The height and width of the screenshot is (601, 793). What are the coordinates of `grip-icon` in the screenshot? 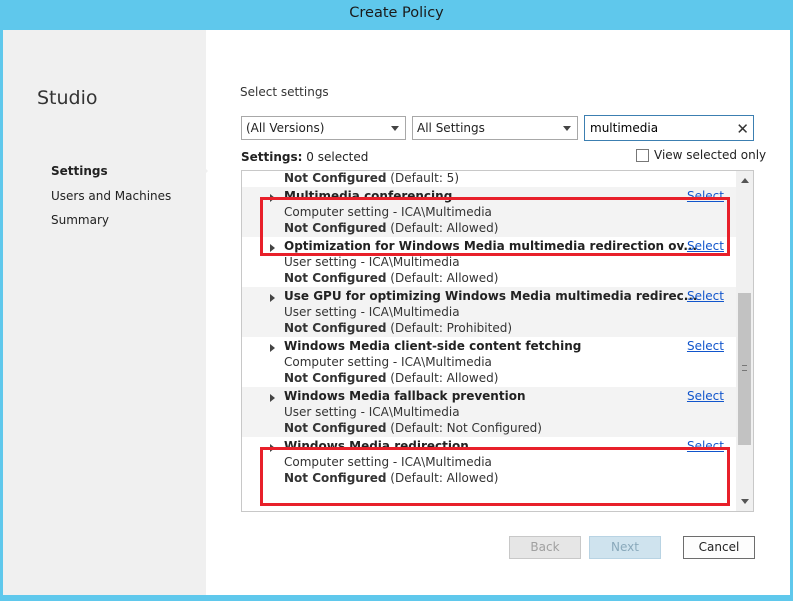 It's located at (744, 368).